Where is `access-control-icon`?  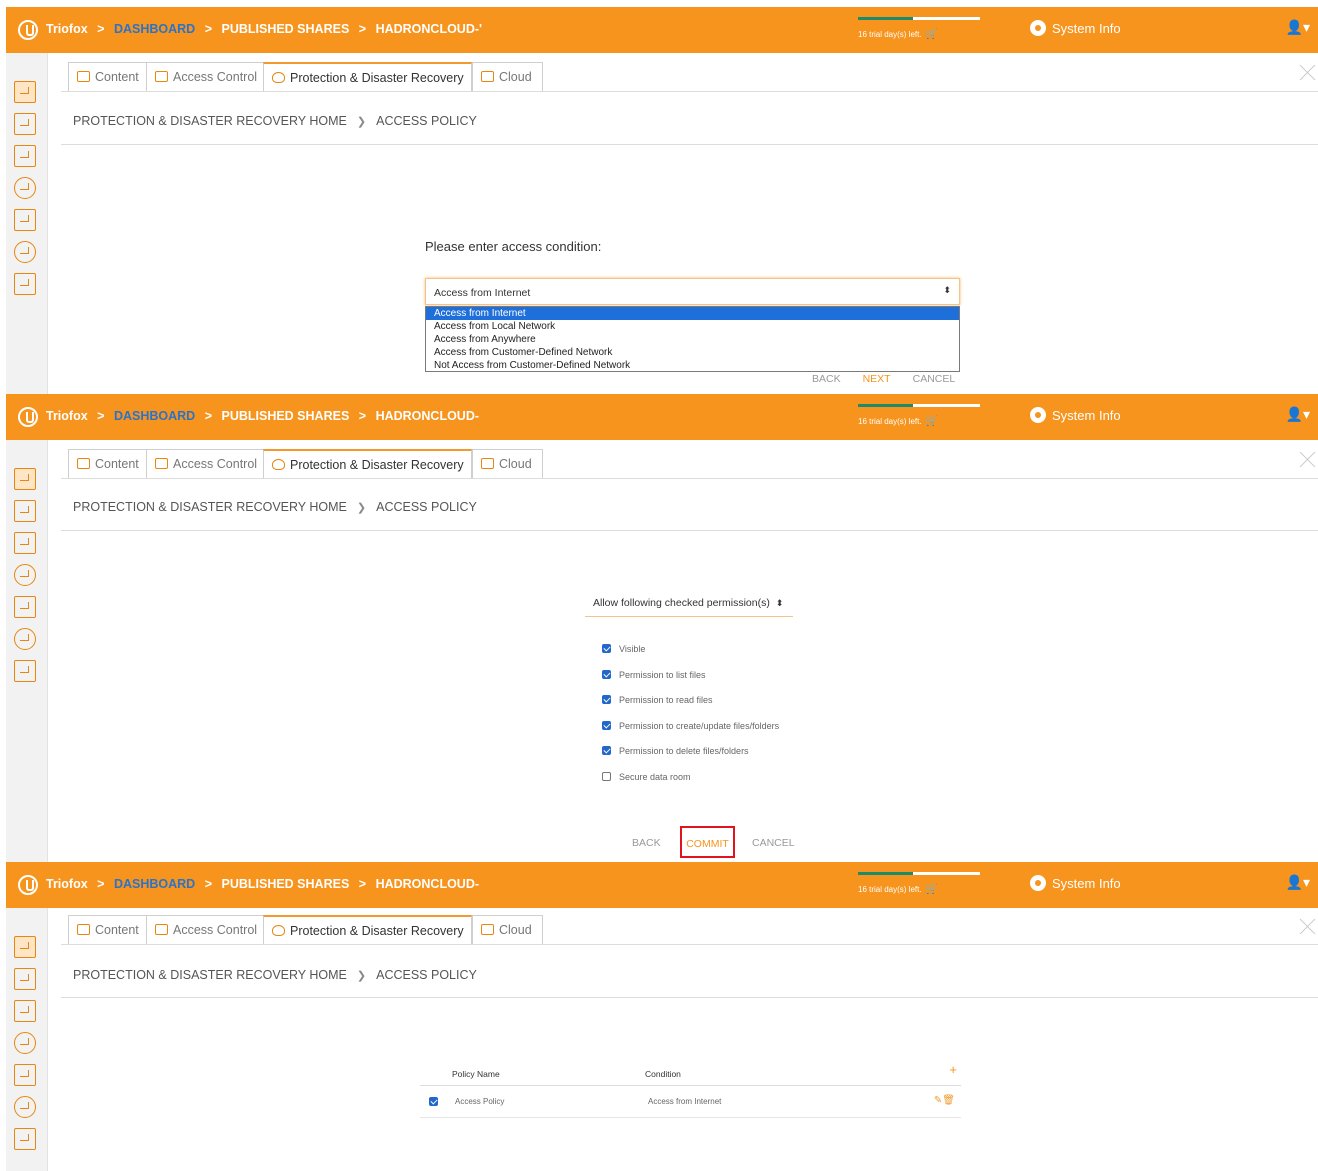 access-control-icon is located at coordinates (161, 76).